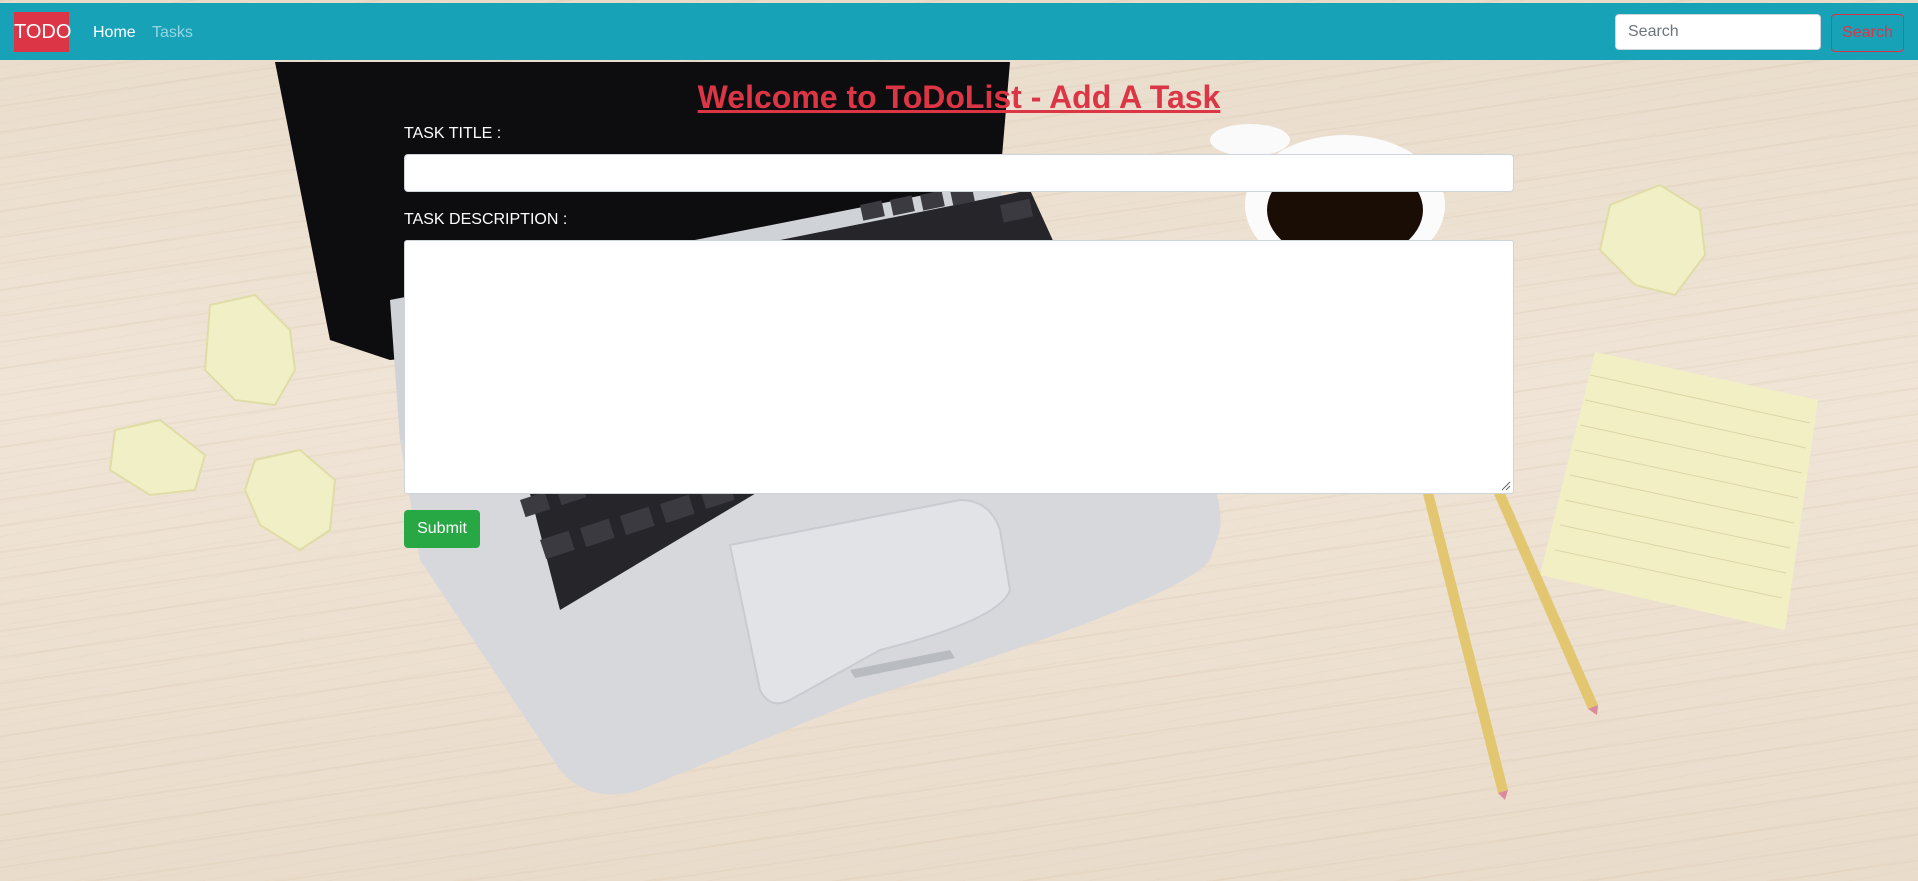  Describe the element at coordinates (486, 219) in the screenshot. I see `task-description-label: TASK DESCRIPTION :` at that location.